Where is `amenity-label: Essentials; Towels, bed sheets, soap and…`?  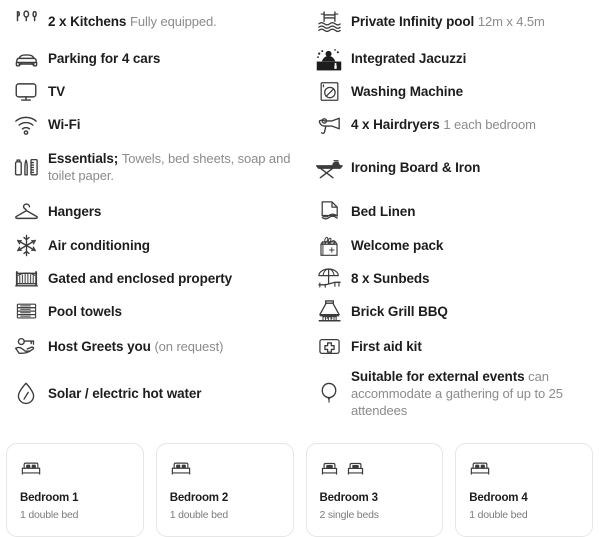 amenity-label: Essentials; Towels, bed sheets, soap and… is located at coordinates (169, 167).